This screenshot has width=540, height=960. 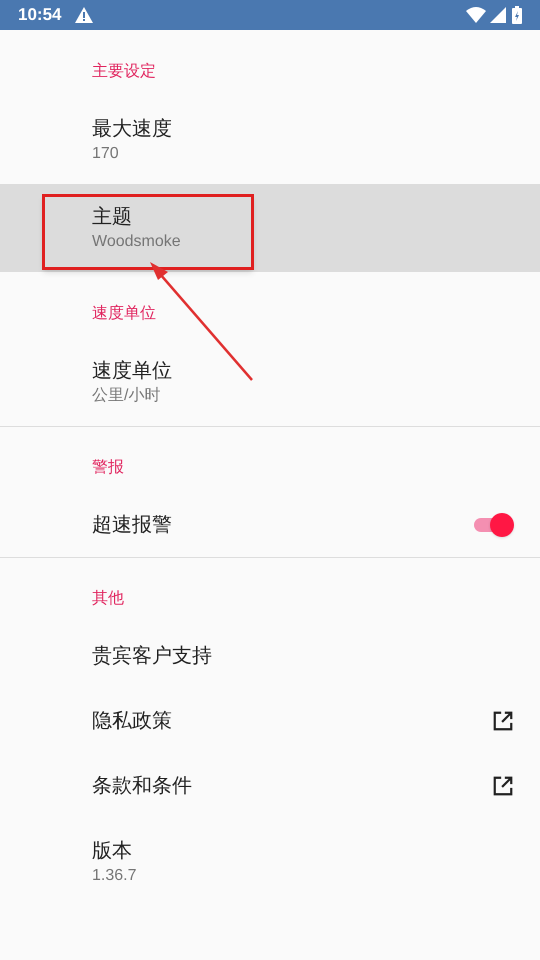 What do you see at coordinates (115, 876) in the screenshot?
I see `row-value: 1.36.7` at bounding box center [115, 876].